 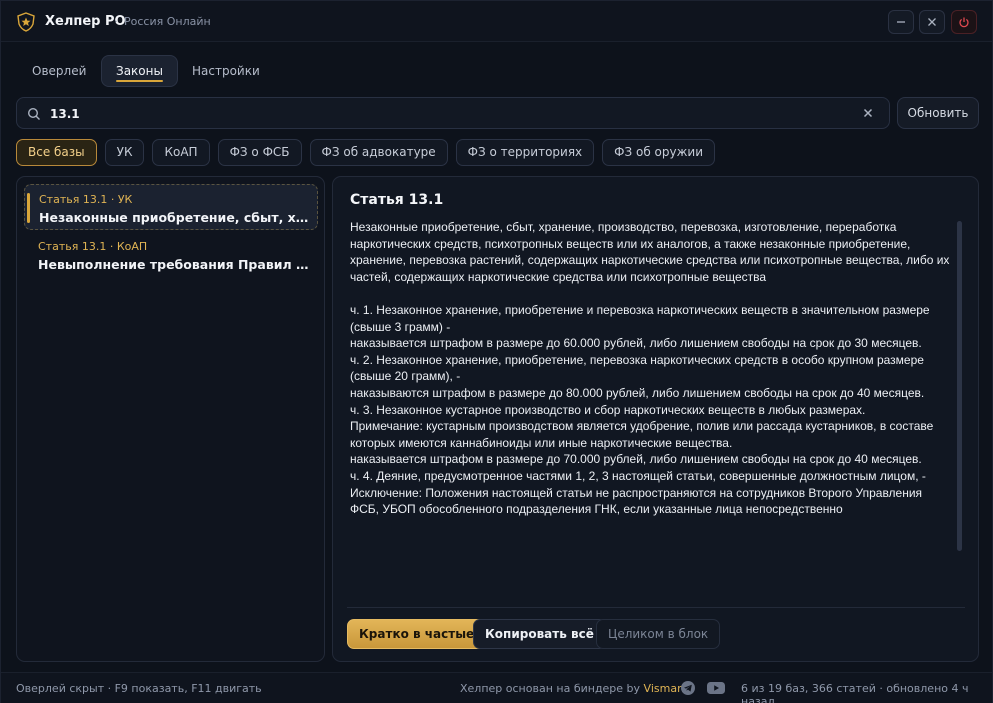 I want to click on filter-fz-weapons: ФЗ об оружии, so click(x=659, y=152).